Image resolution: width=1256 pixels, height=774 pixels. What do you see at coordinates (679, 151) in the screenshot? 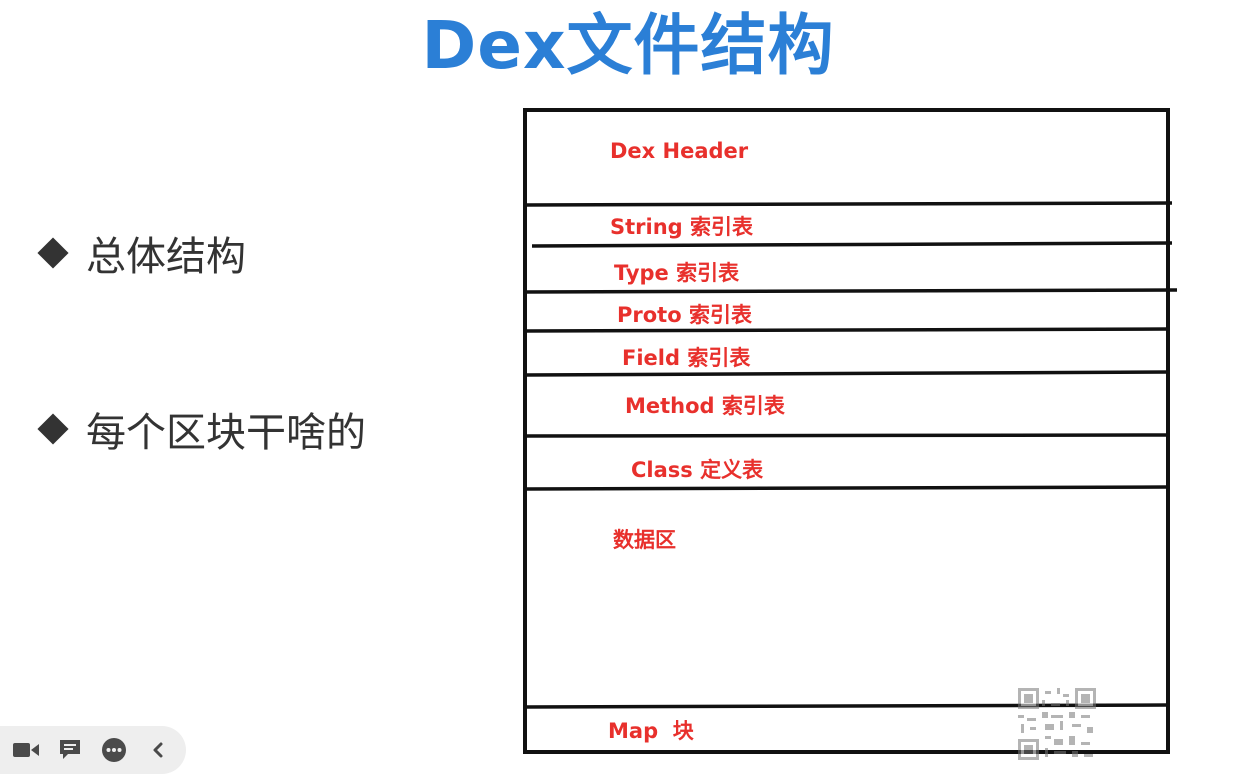
I see `segment-label-dex-header: Dex Header` at bounding box center [679, 151].